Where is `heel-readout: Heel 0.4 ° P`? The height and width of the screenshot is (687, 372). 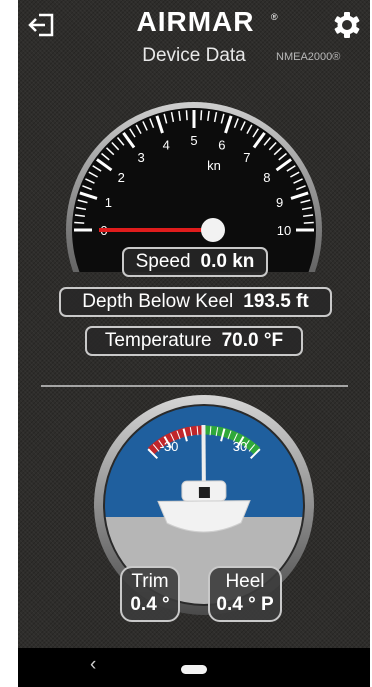
heel-readout: Heel 0.4 ° P is located at coordinates (245, 594).